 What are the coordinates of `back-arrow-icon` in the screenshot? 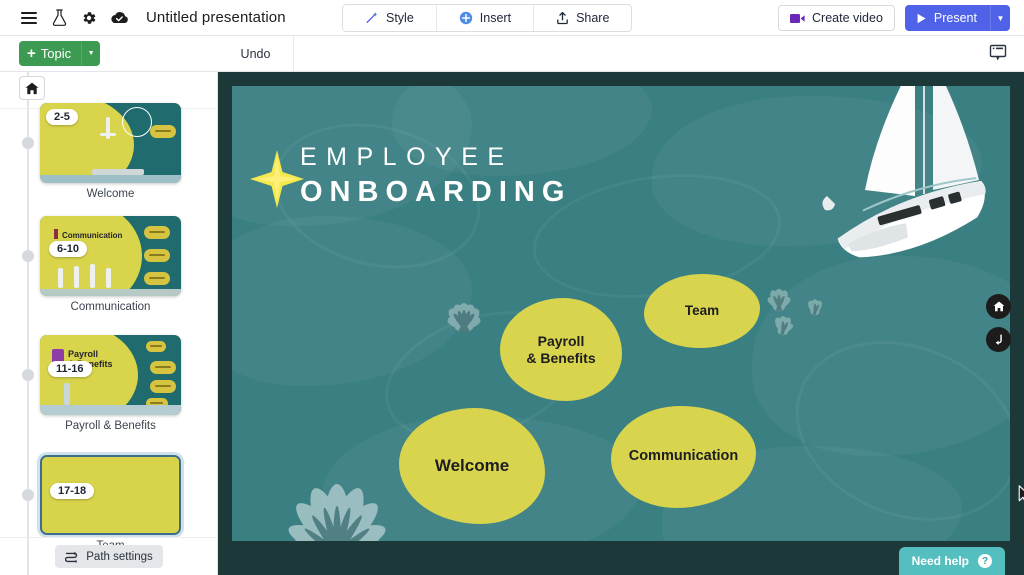 It's located at (998, 339).